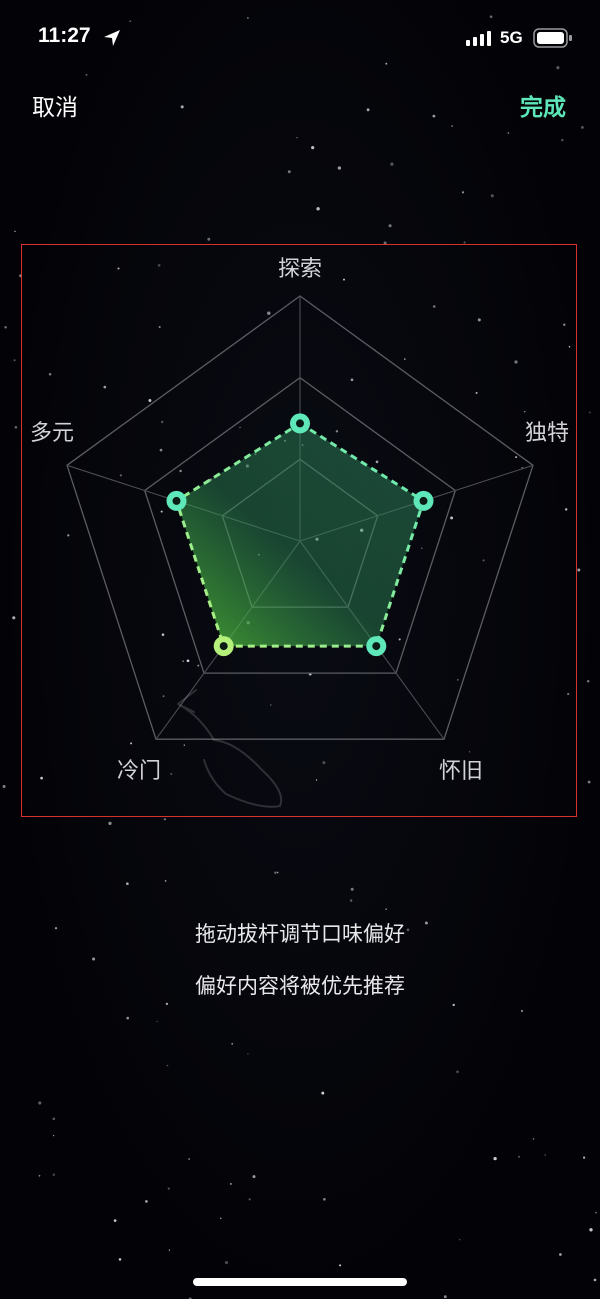 The image size is (600, 1299). What do you see at coordinates (300, 1282) in the screenshot?
I see `home-indicator` at bounding box center [300, 1282].